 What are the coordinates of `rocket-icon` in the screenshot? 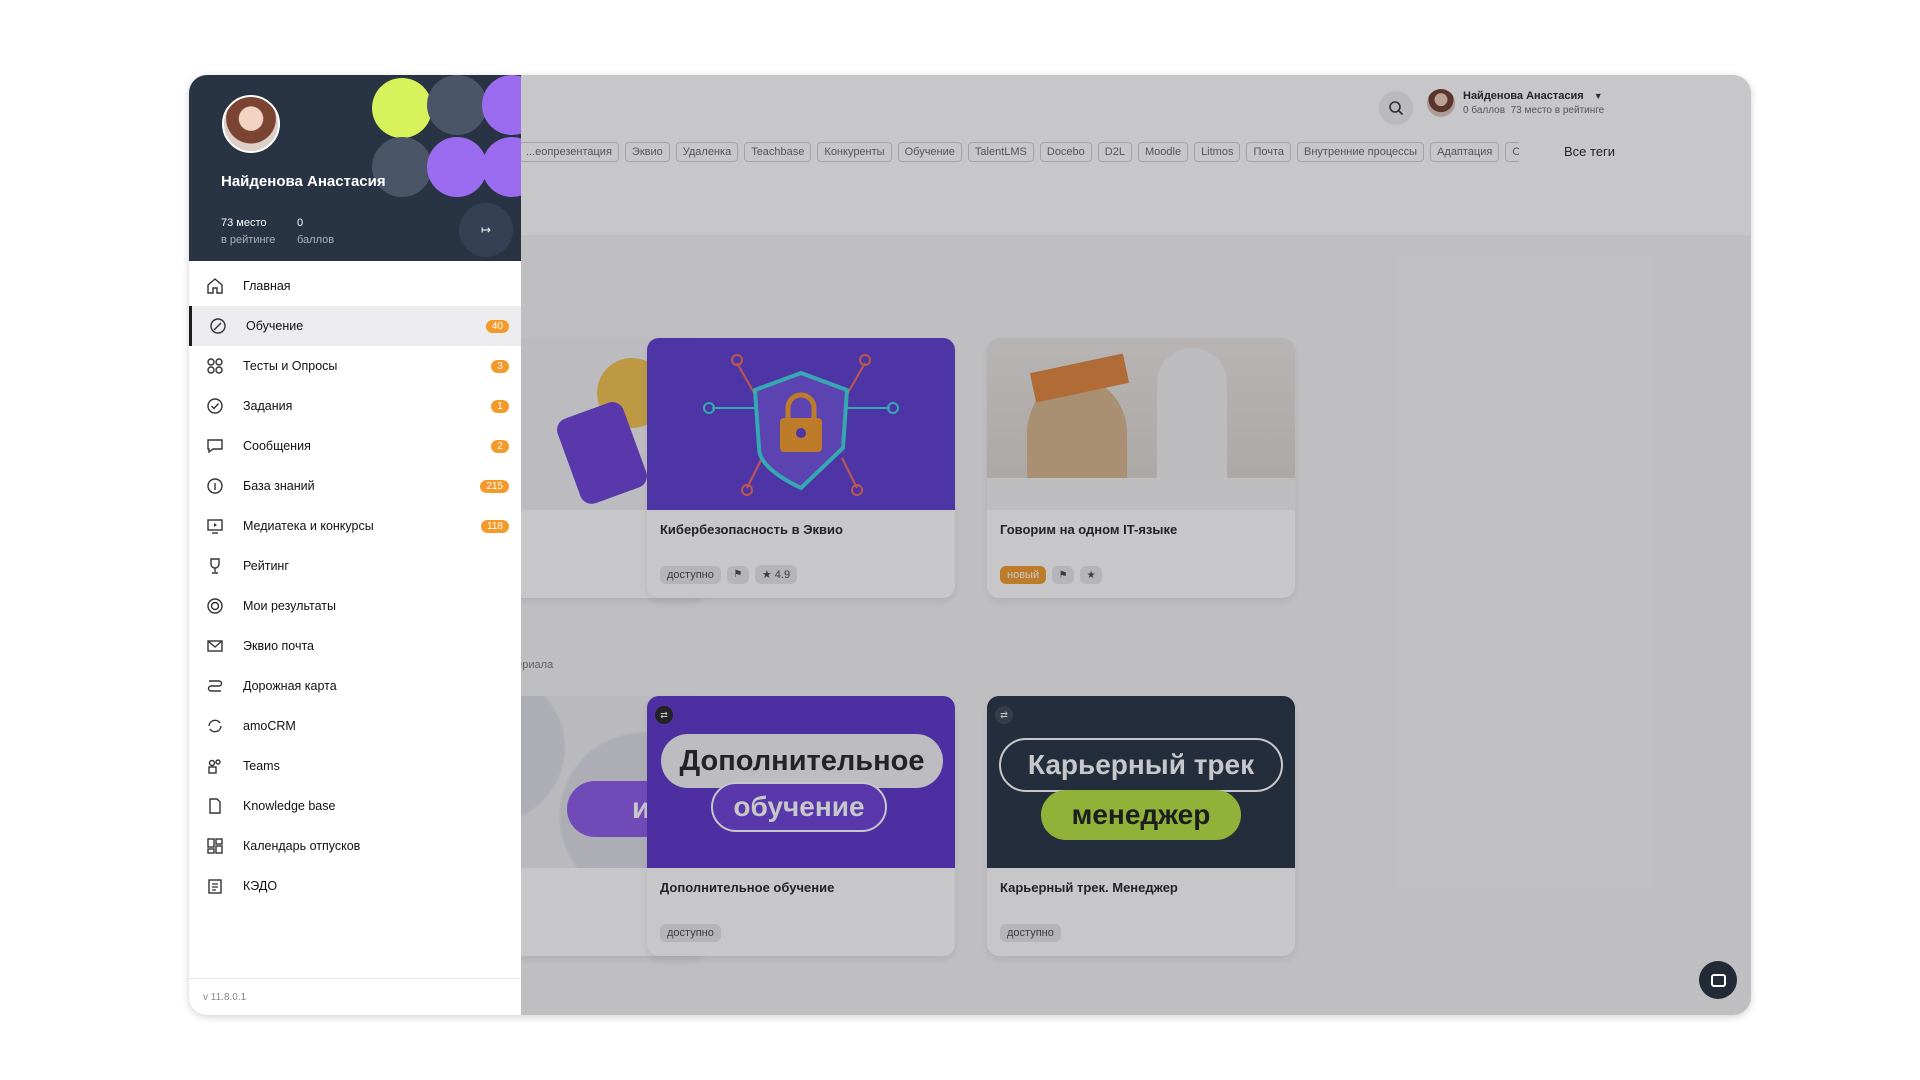 It's located at (218, 326).